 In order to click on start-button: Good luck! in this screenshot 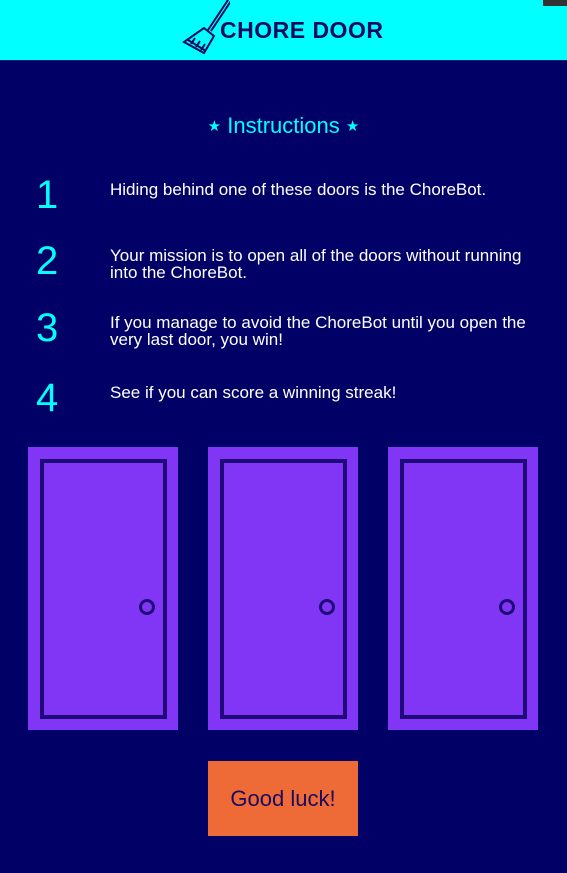, I will do `click(283, 798)`.